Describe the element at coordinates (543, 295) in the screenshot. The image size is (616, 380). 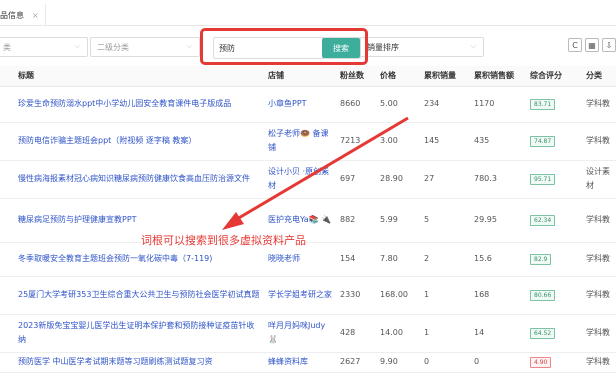
I see `rating-badge: 80.66` at that location.